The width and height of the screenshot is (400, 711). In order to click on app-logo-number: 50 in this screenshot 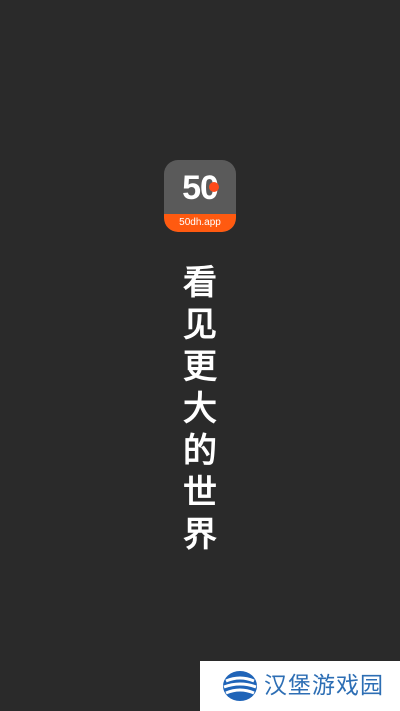, I will do `click(200, 188)`.